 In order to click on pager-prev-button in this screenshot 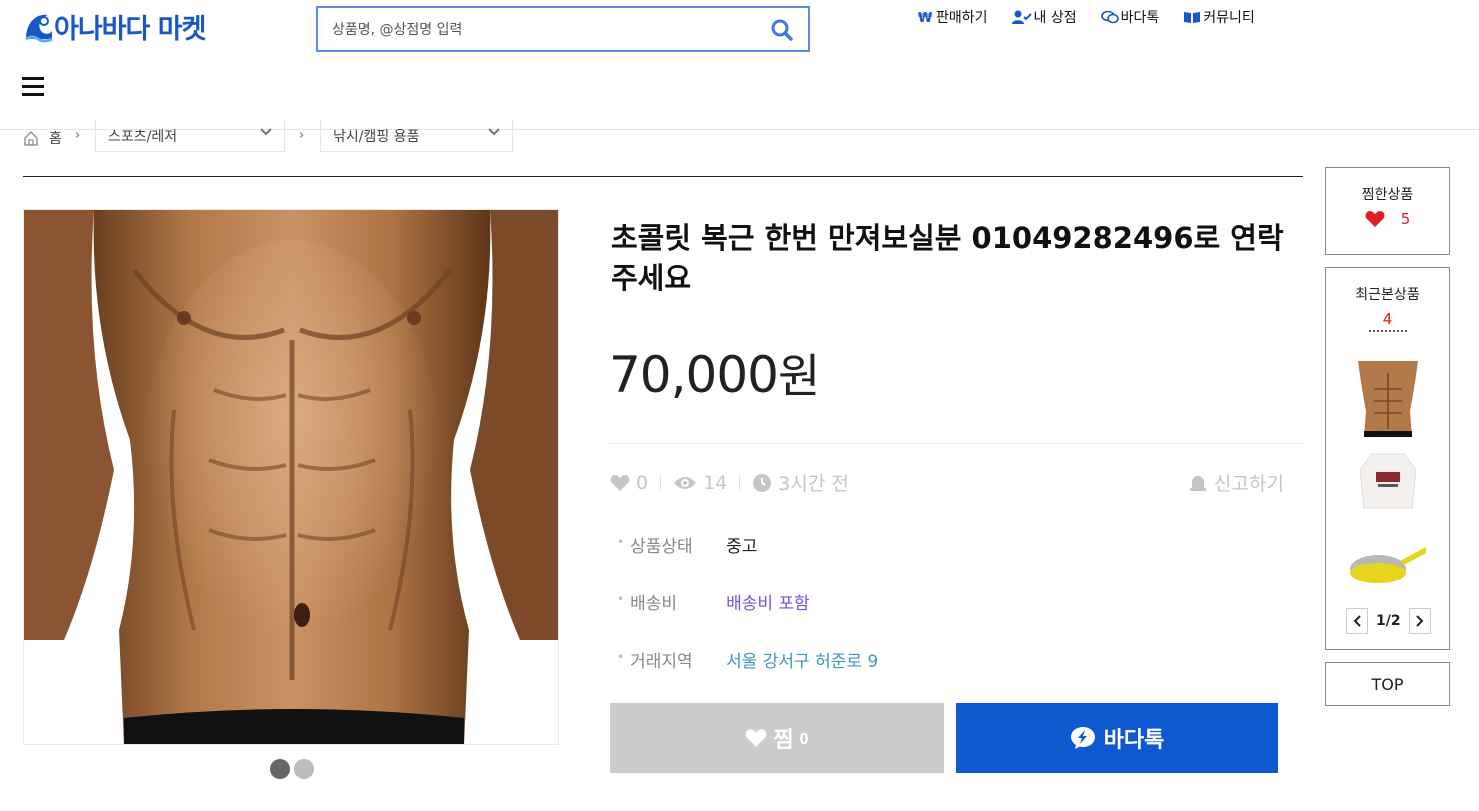, I will do `click(1357, 621)`.